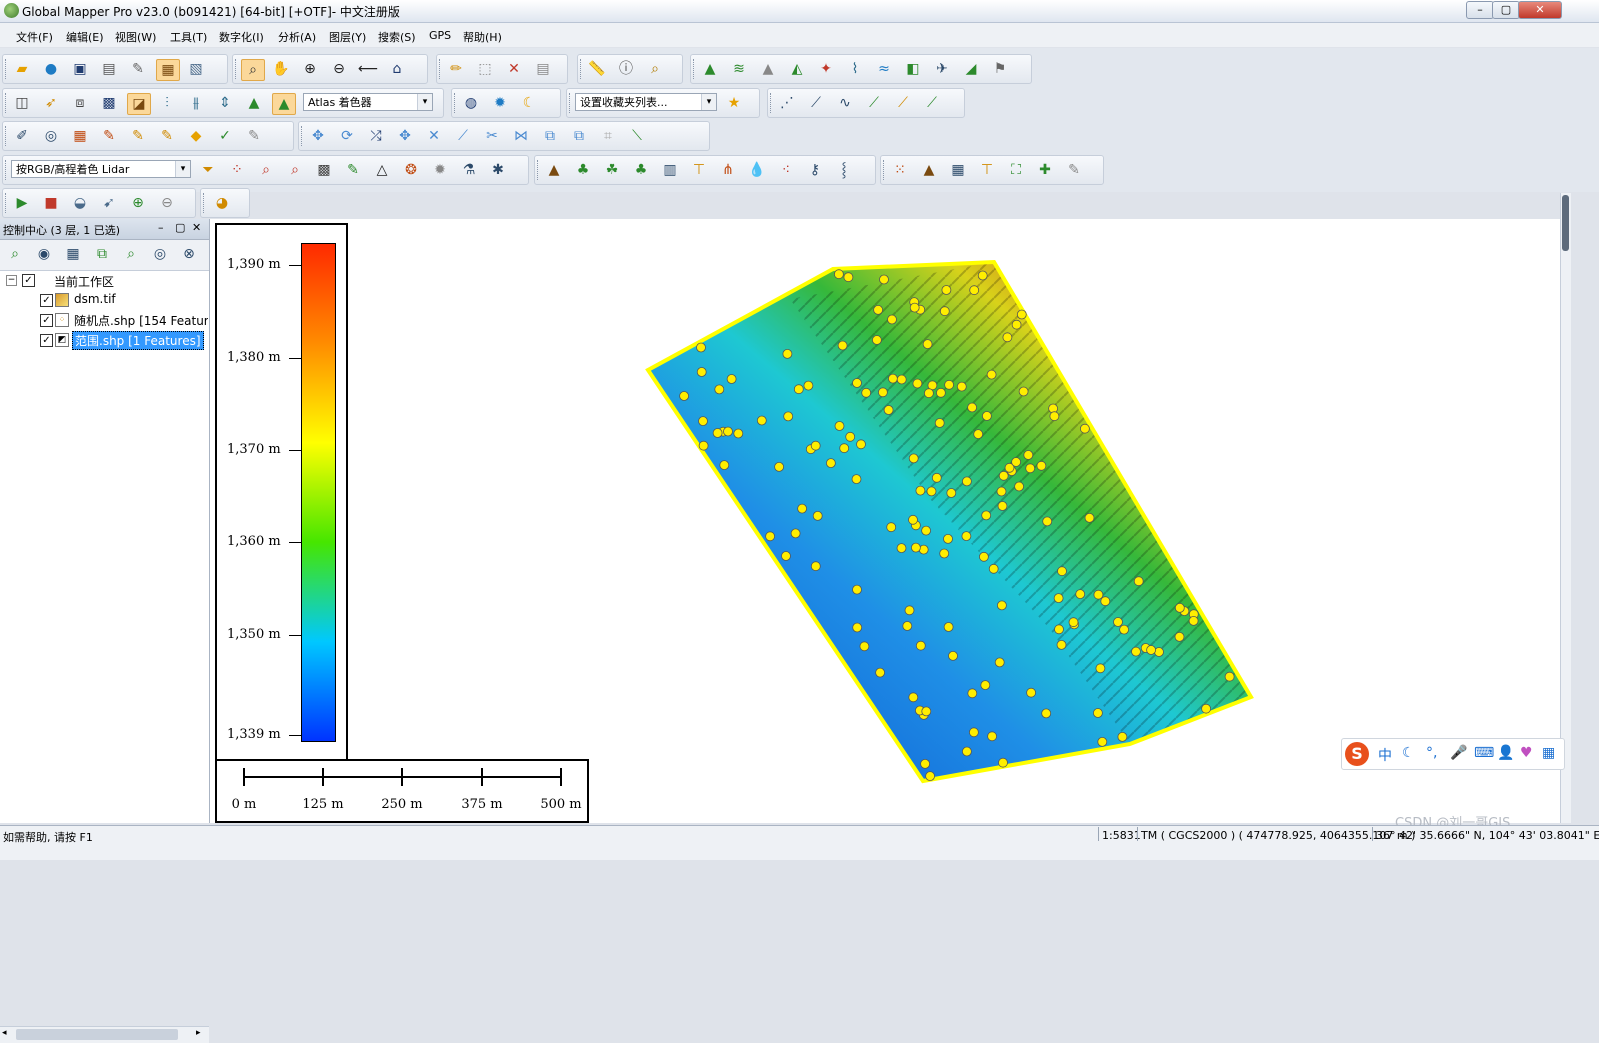 The height and width of the screenshot is (1043, 1599). What do you see at coordinates (397, 69) in the screenshot?
I see `home-icon: ⌂` at bounding box center [397, 69].